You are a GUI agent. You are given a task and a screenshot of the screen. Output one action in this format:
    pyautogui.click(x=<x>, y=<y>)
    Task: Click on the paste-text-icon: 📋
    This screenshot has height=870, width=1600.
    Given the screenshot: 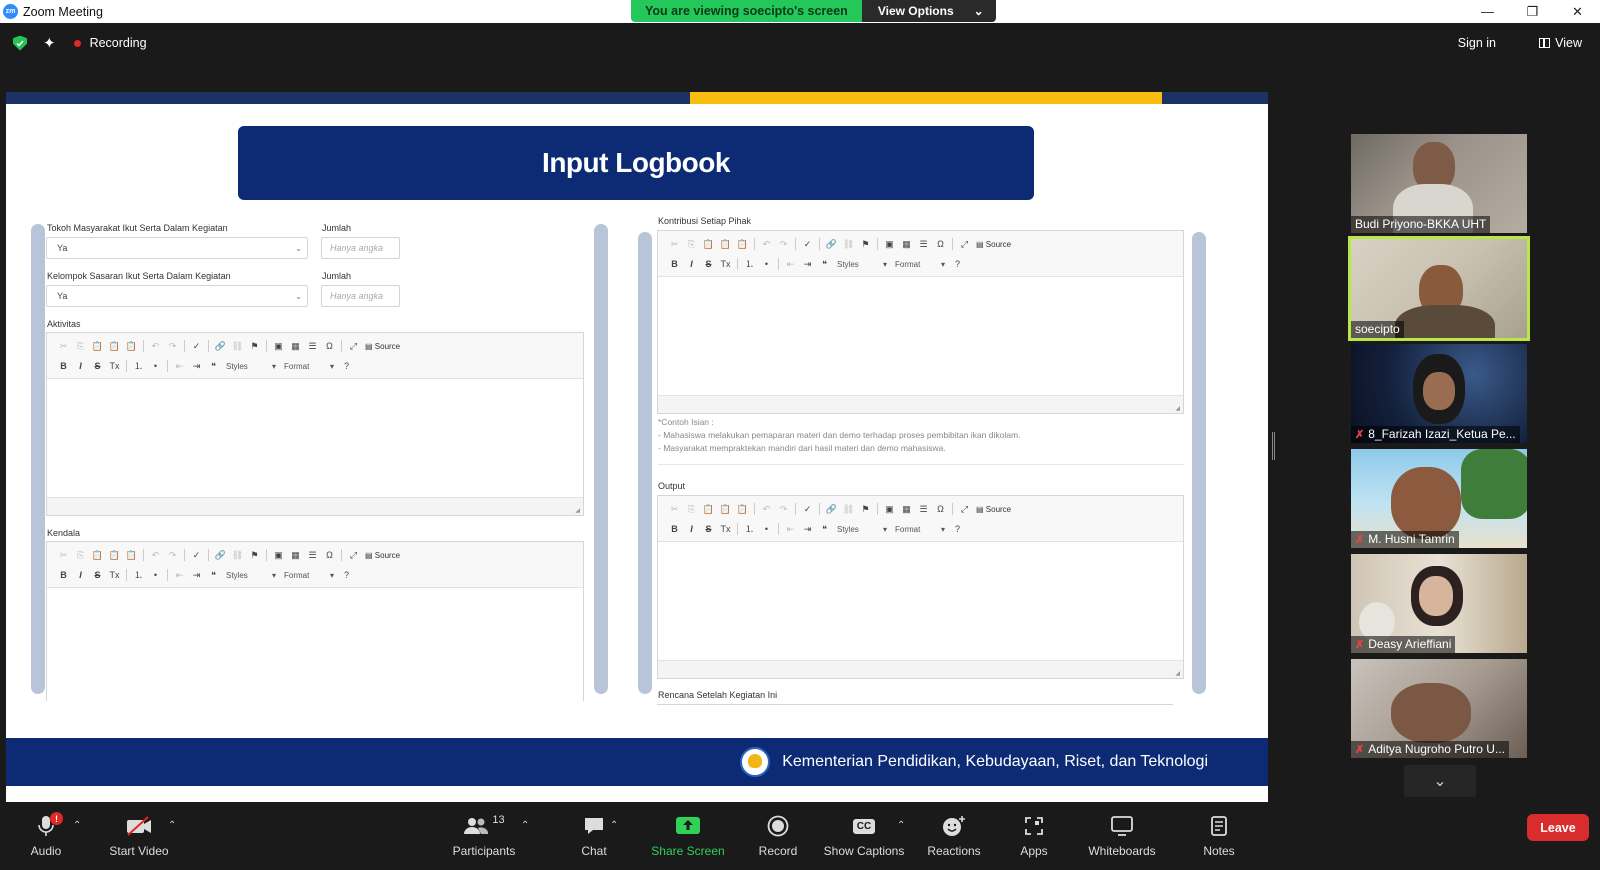 What is the action you would take?
    pyautogui.click(x=725, y=244)
    